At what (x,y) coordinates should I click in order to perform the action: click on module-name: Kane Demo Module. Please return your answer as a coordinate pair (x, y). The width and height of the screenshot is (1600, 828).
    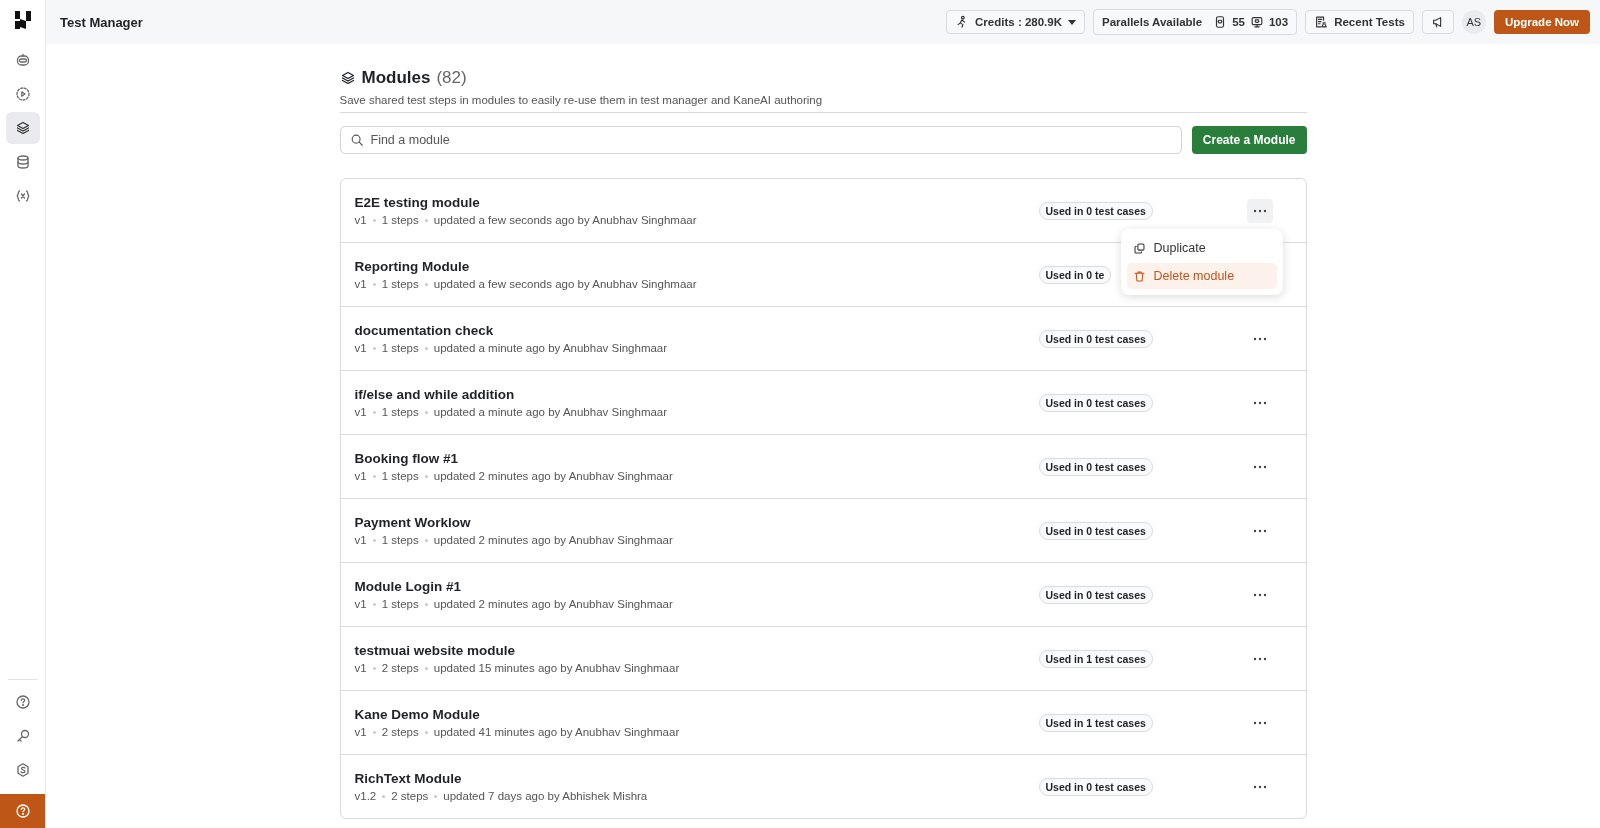
    Looking at the image, I should click on (696, 714).